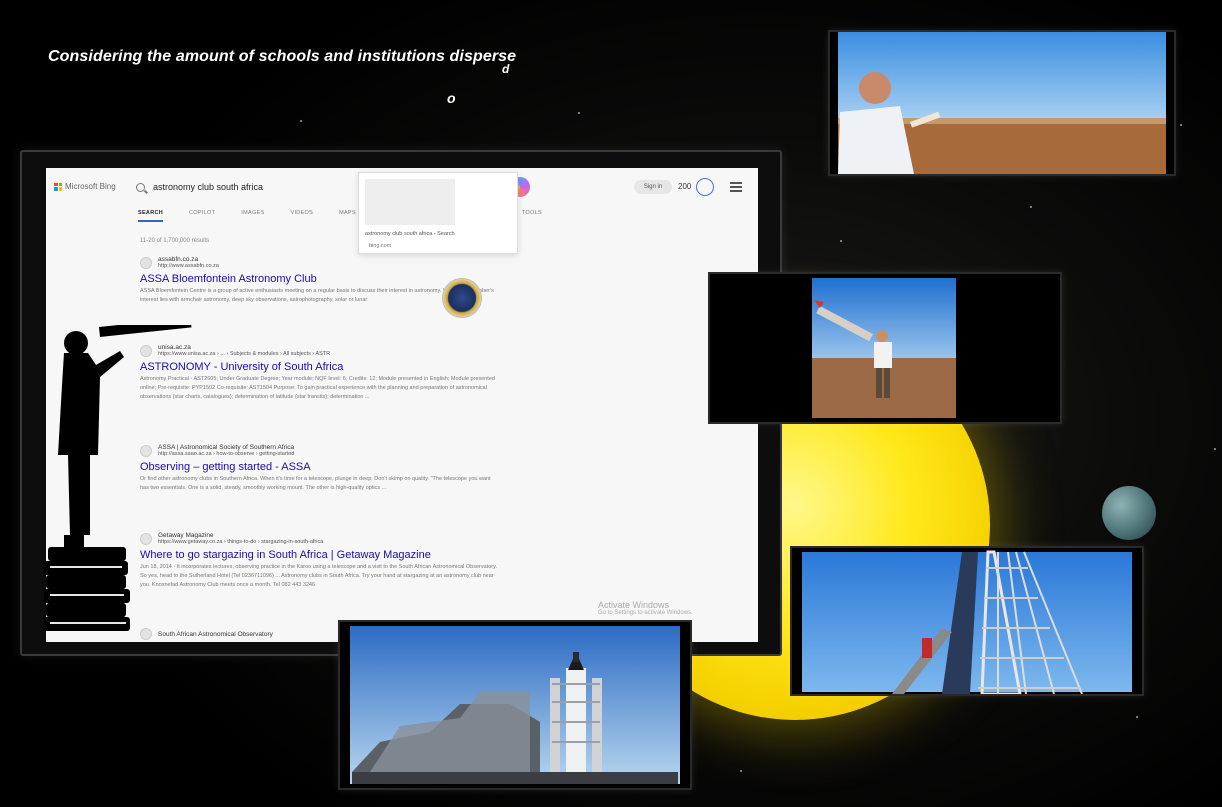 The width and height of the screenshot is (1222, 807). Describe the element at coordinates (532, 216) in the screenshot. I see `tab-tools: TOOLS` at that location.